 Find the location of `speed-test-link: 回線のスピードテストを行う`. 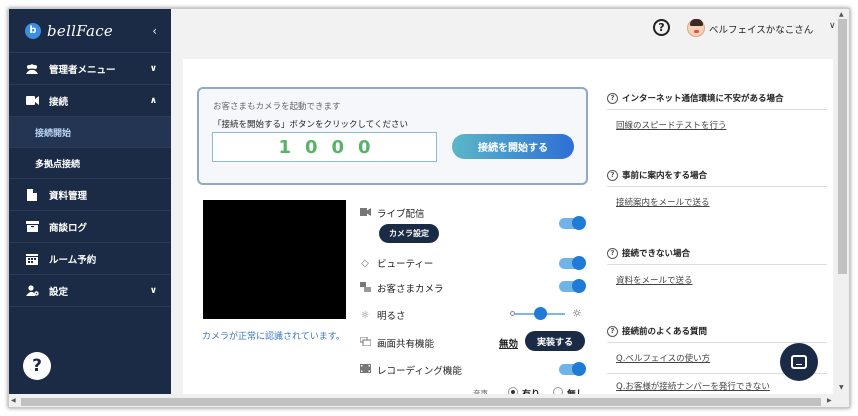

speed-test-link: 回線のスピードテストを行う is located at coordinates (721, 125).